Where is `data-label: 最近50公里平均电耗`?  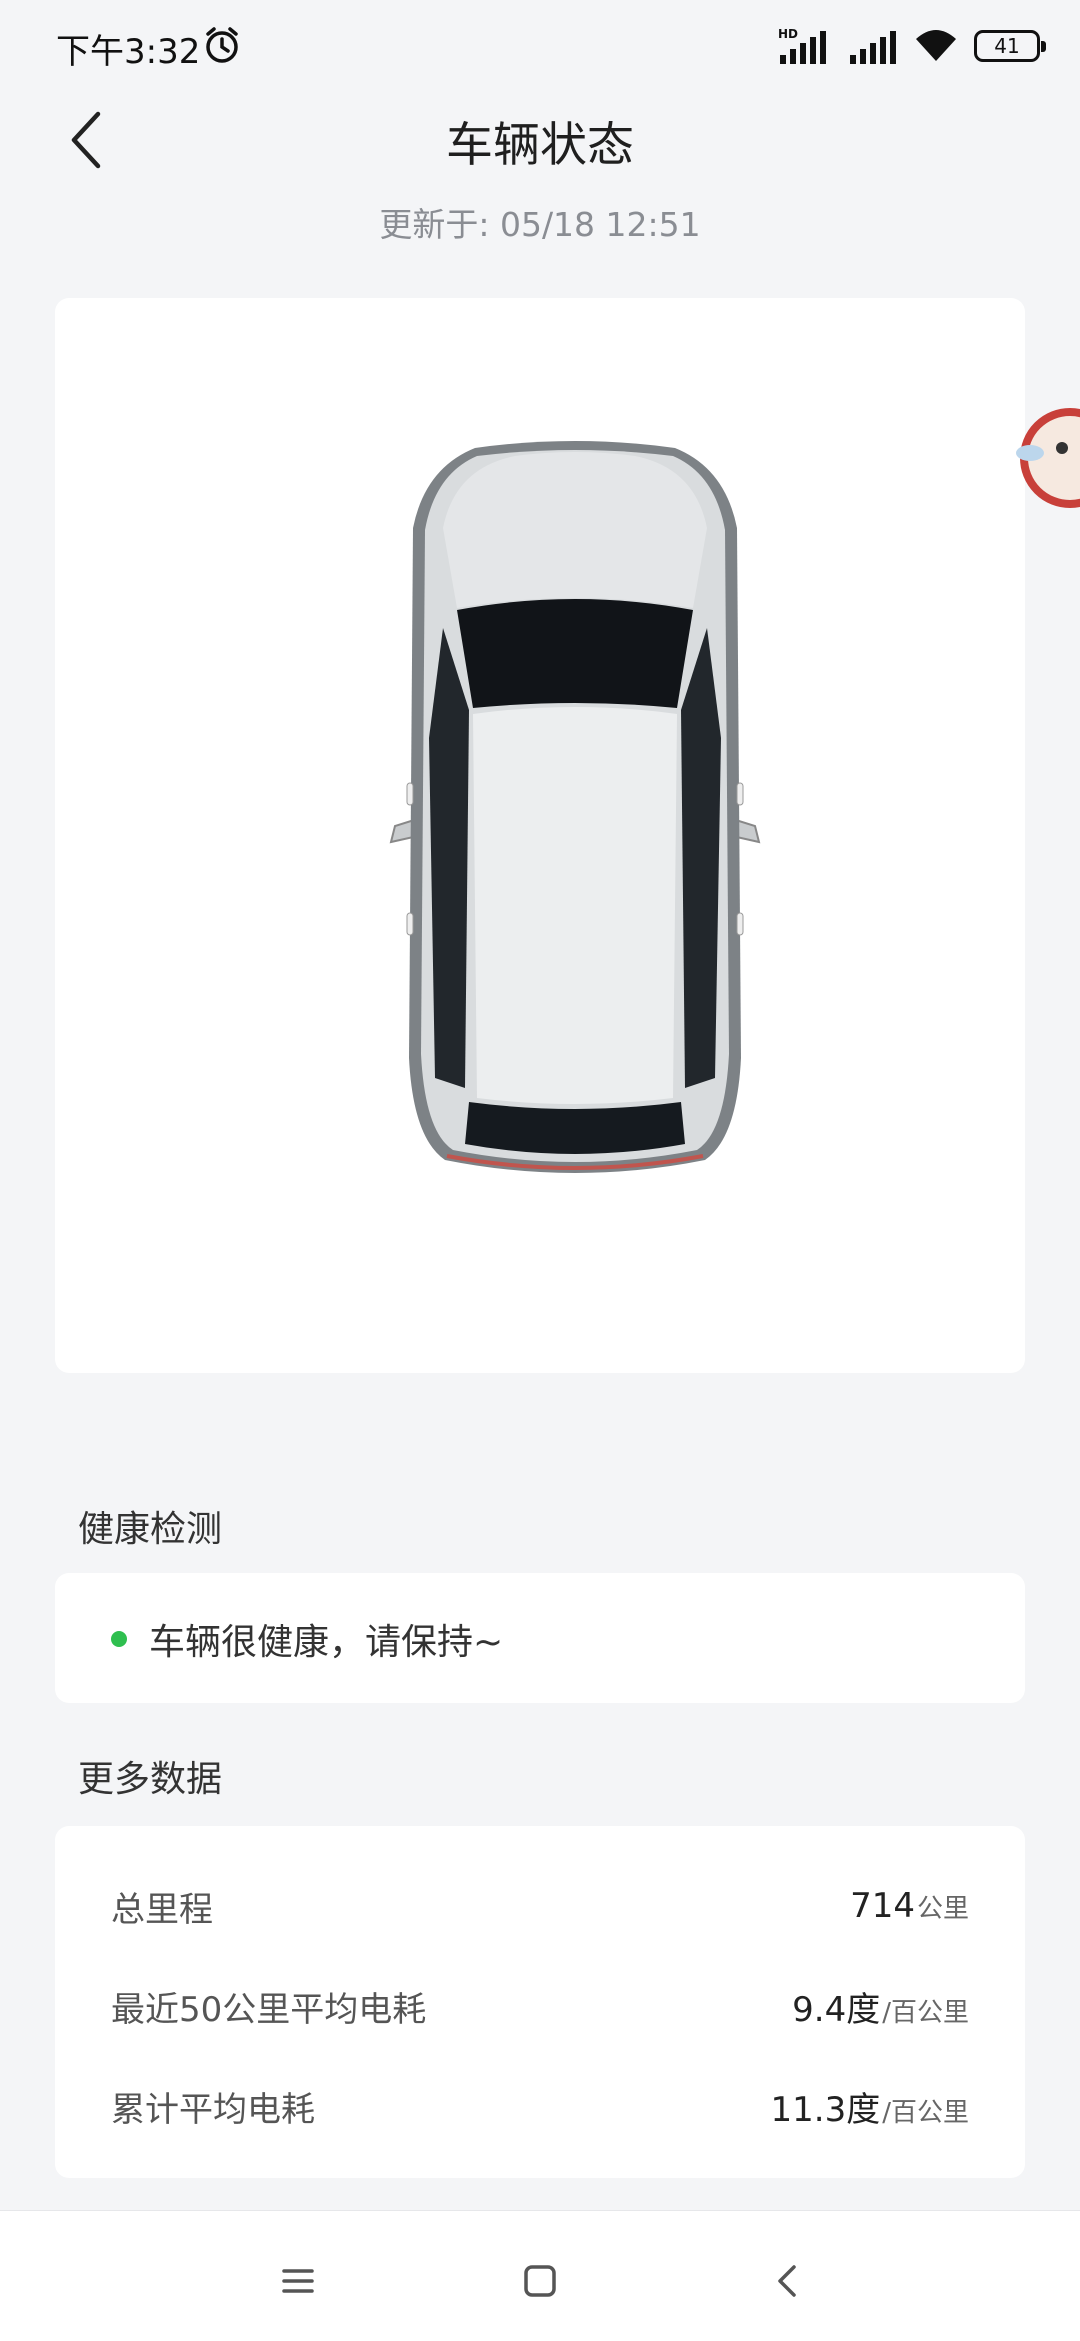 data-label: 最近50公里平均电耗 is located at coordinates (269, 2009).